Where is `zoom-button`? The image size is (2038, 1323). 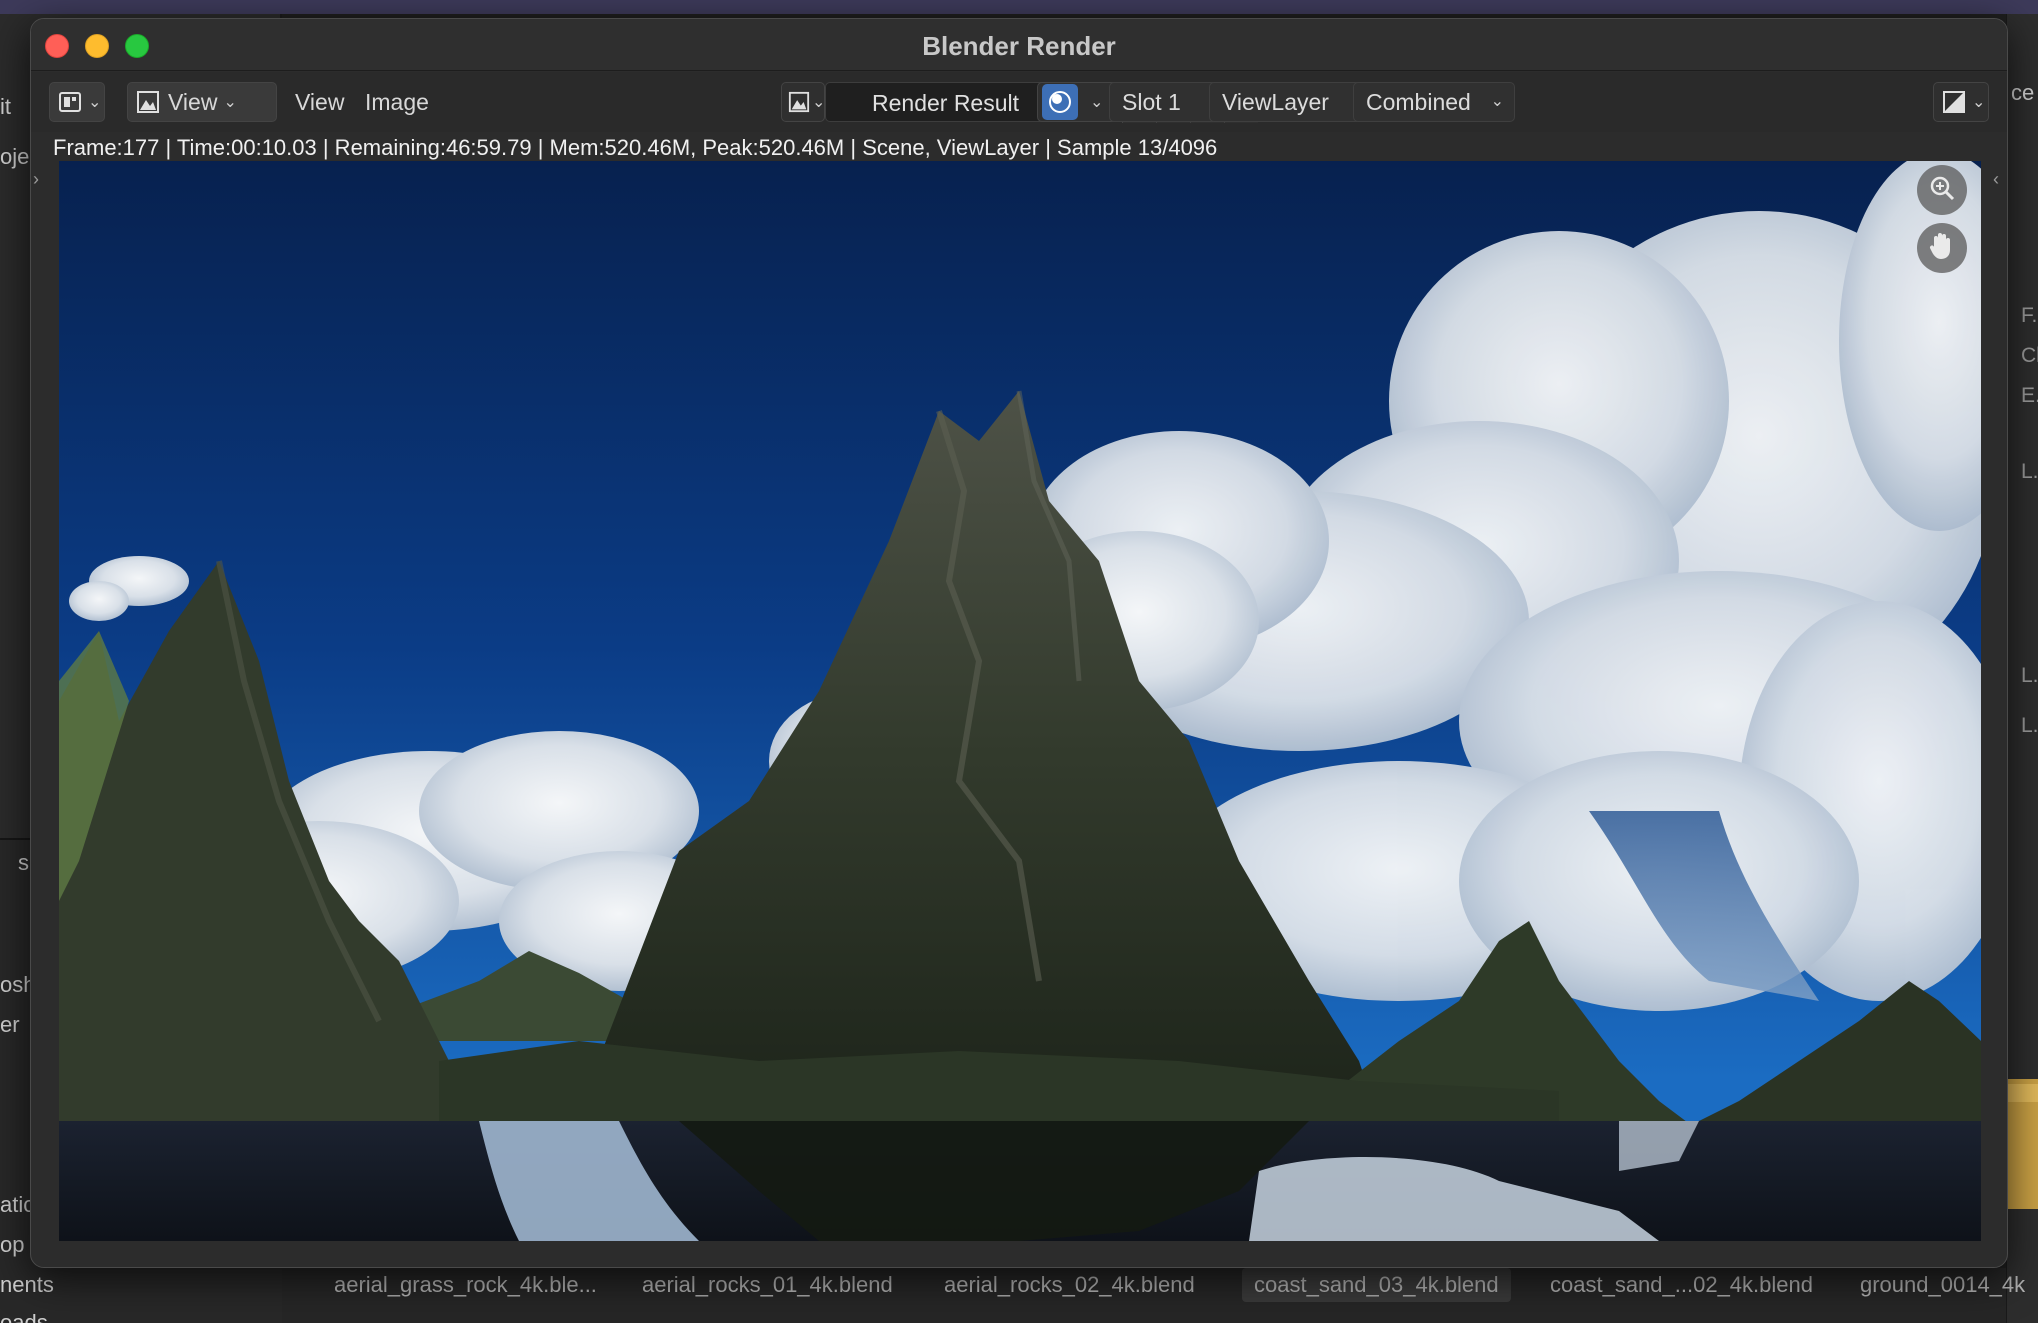 zoom-button is located at coordinates (1942, 190).